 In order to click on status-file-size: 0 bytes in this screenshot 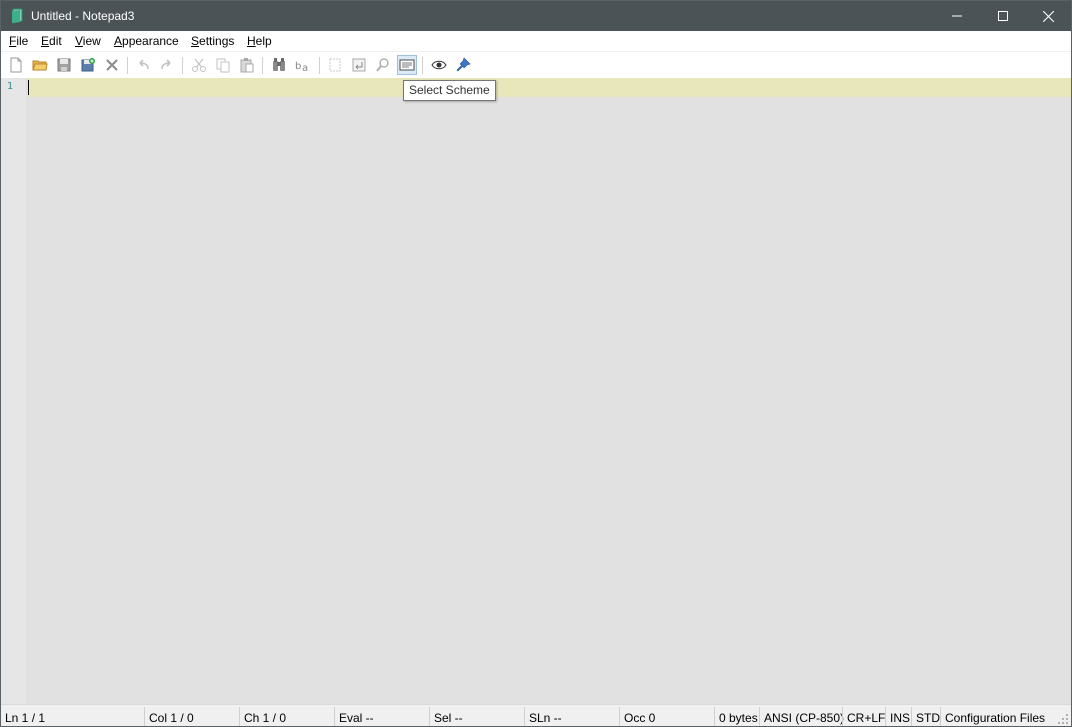, I will do `click(738, 718)`.